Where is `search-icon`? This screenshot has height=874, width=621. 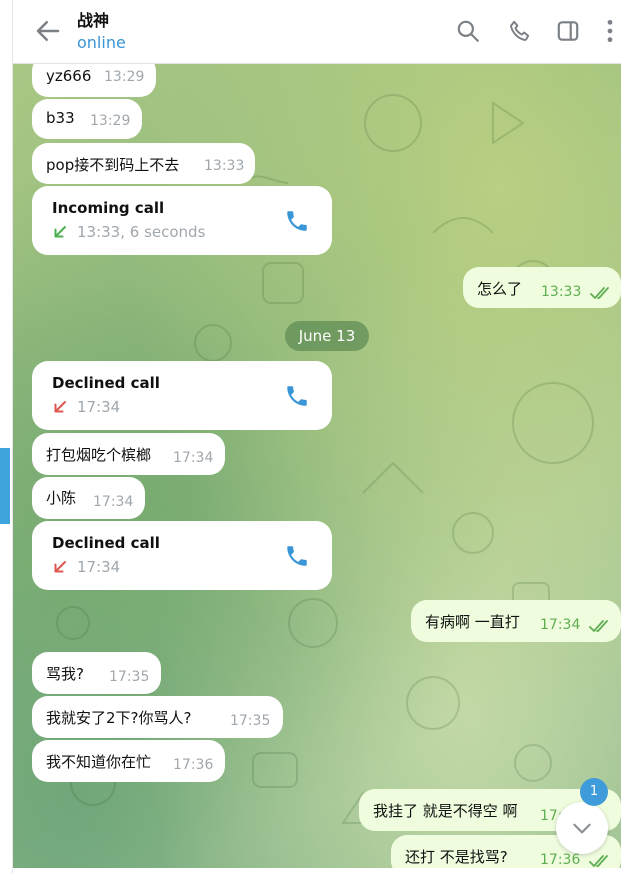
search-icon is located at coordinates (468, 31).